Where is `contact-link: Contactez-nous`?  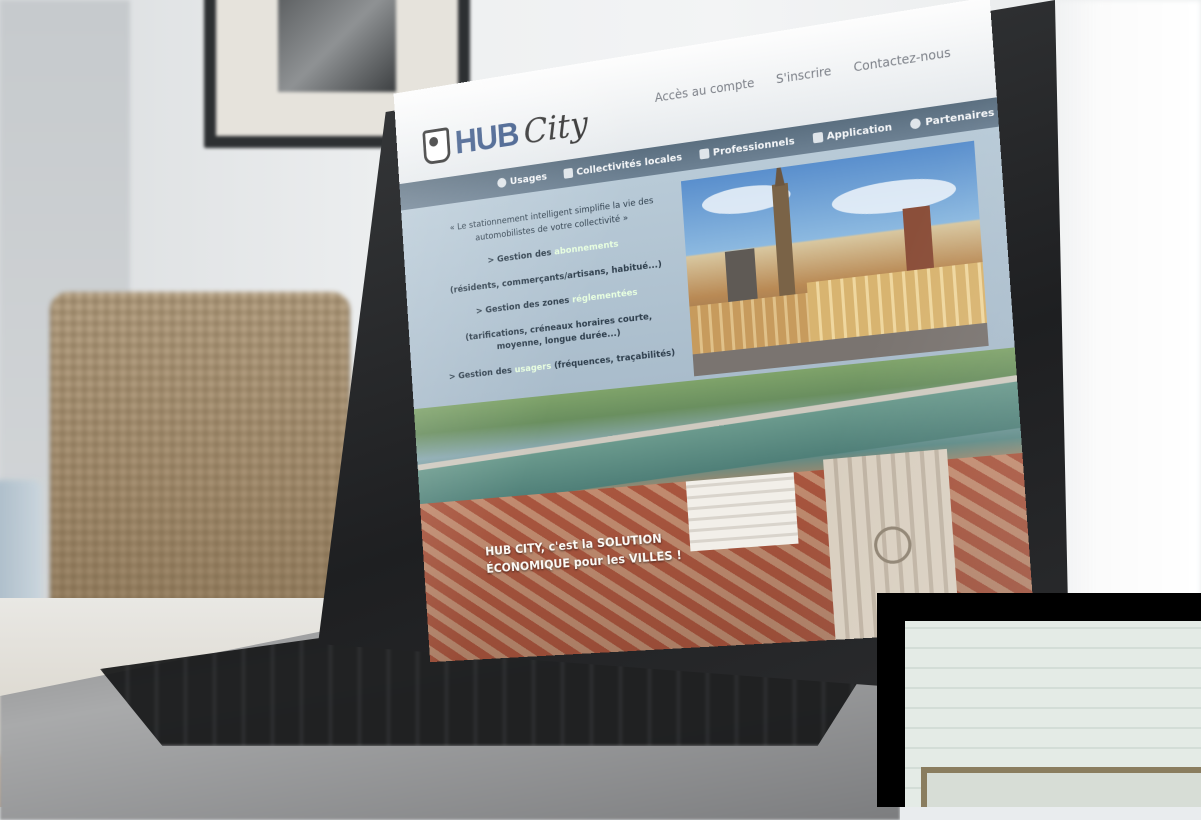
contact-link: Contactez-nous is located at coordinates (902, 59).